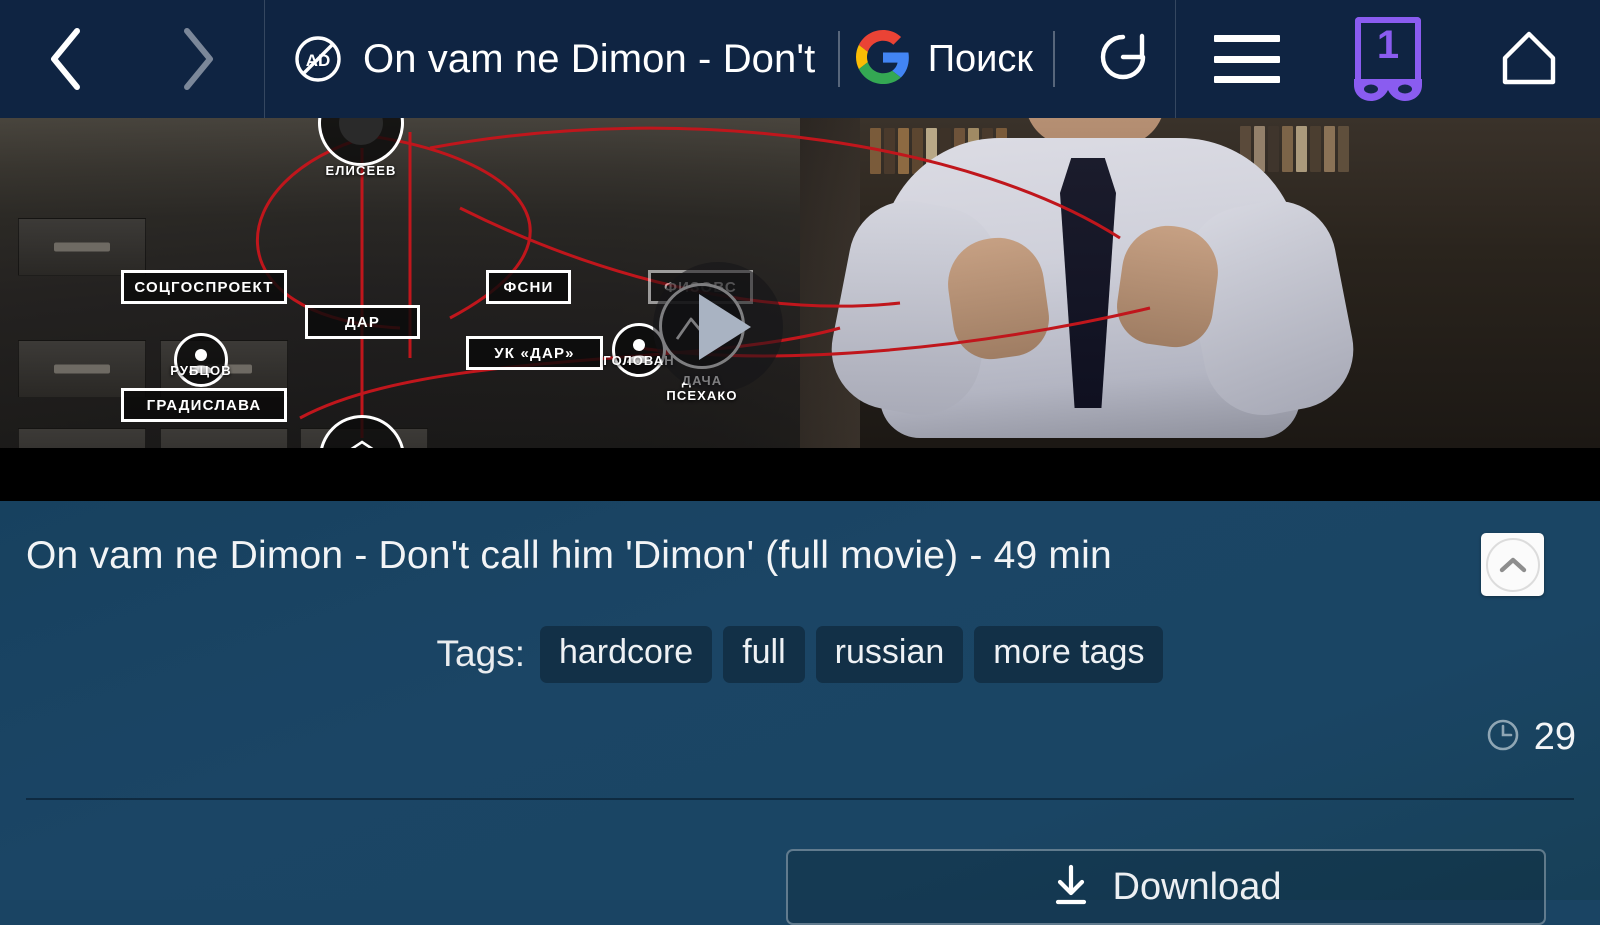 This screenshot has height=925, width=1600. I want to click on chevron-up-icon, so click(1512, 564).